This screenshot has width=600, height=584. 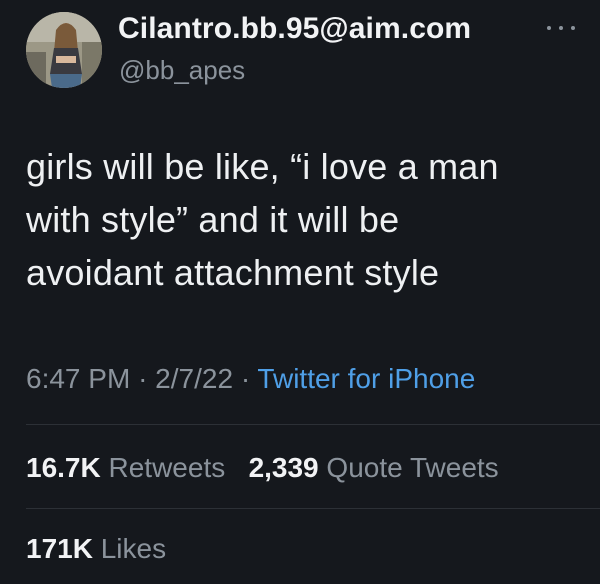 I want to click on likes-stats-row: 171K Likes, so click(x=96, y=549).